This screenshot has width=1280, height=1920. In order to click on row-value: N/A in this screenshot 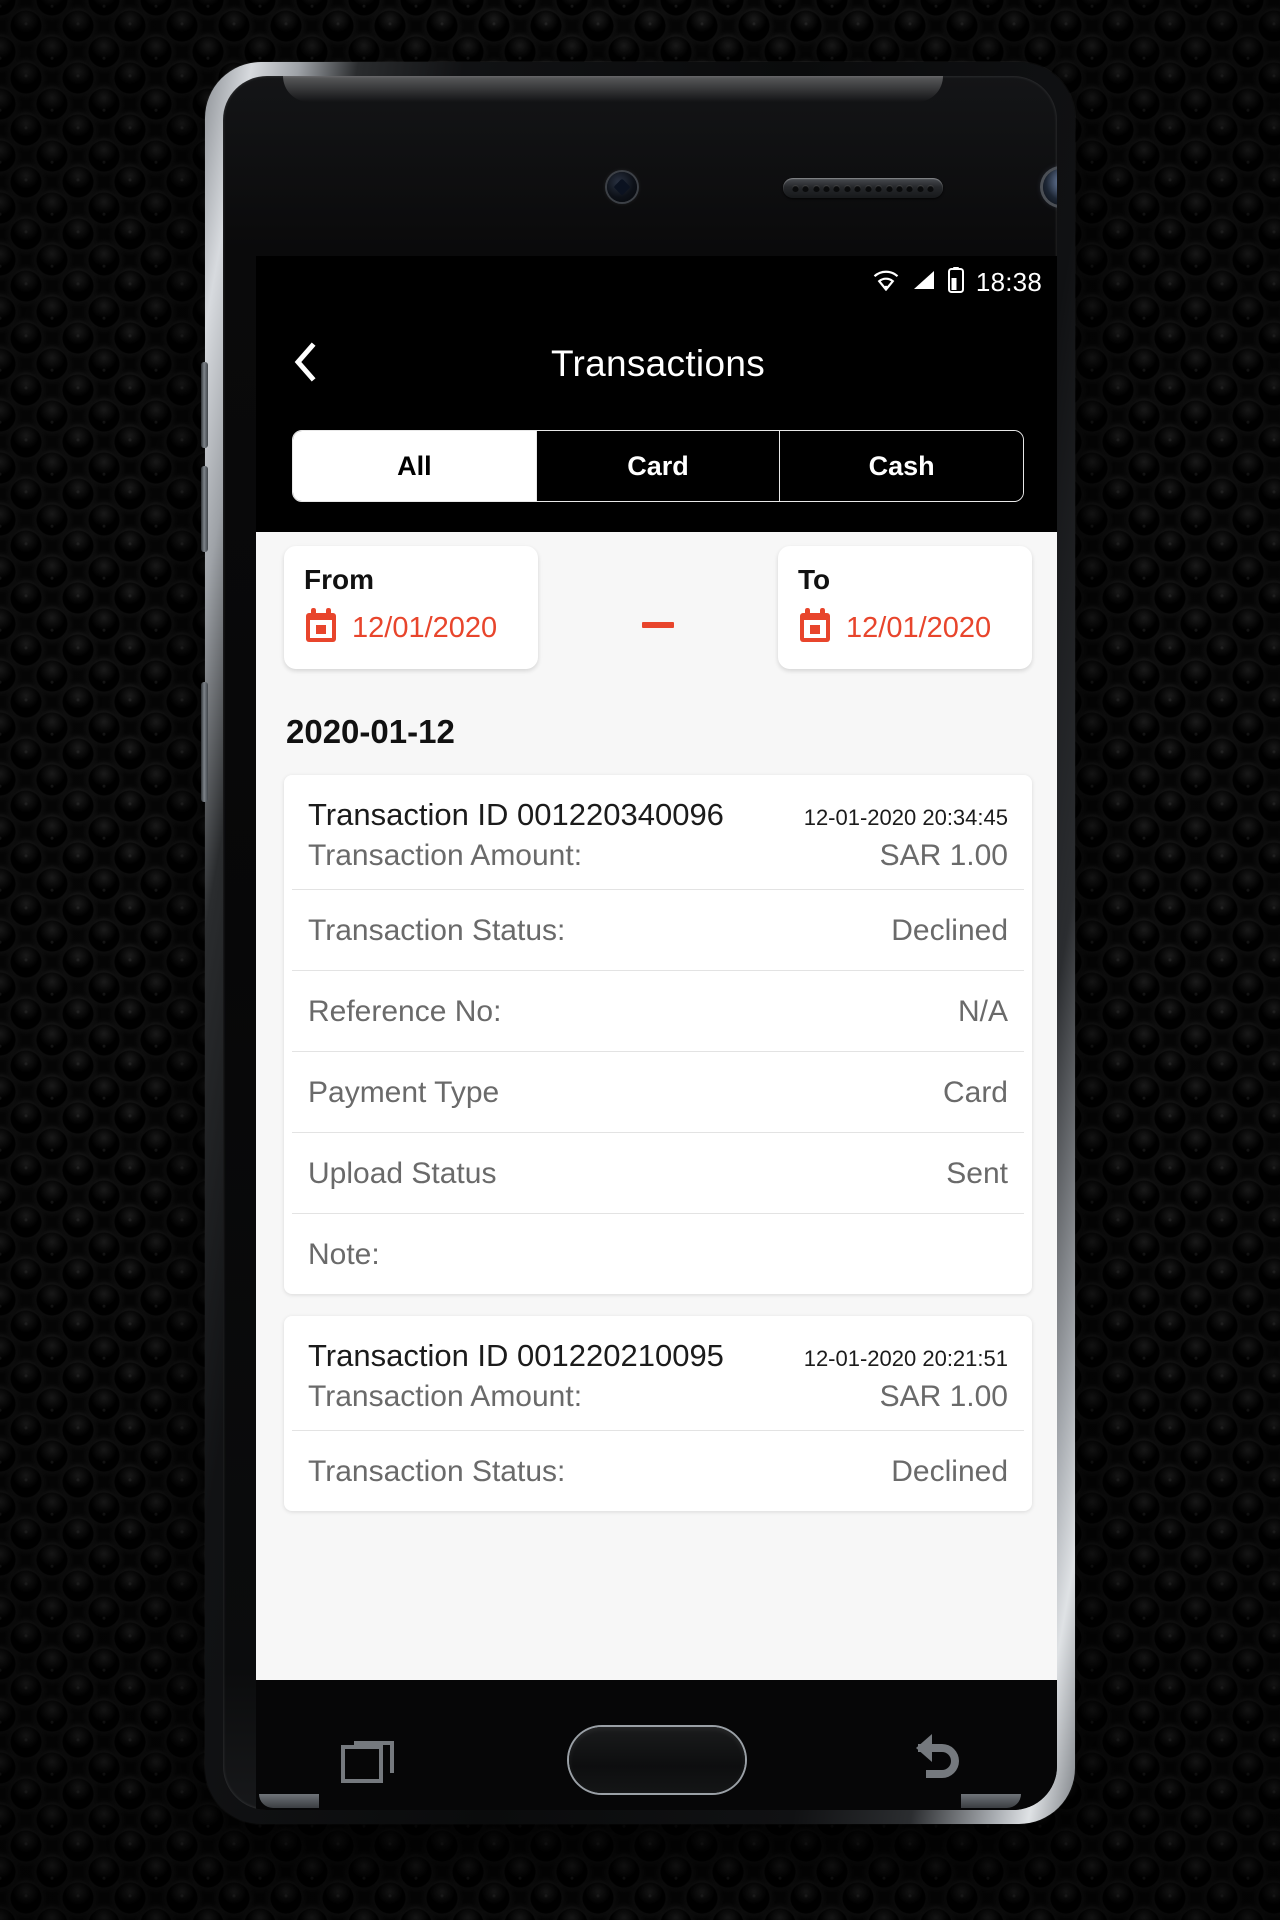, I will do `click(982, 1011)`.